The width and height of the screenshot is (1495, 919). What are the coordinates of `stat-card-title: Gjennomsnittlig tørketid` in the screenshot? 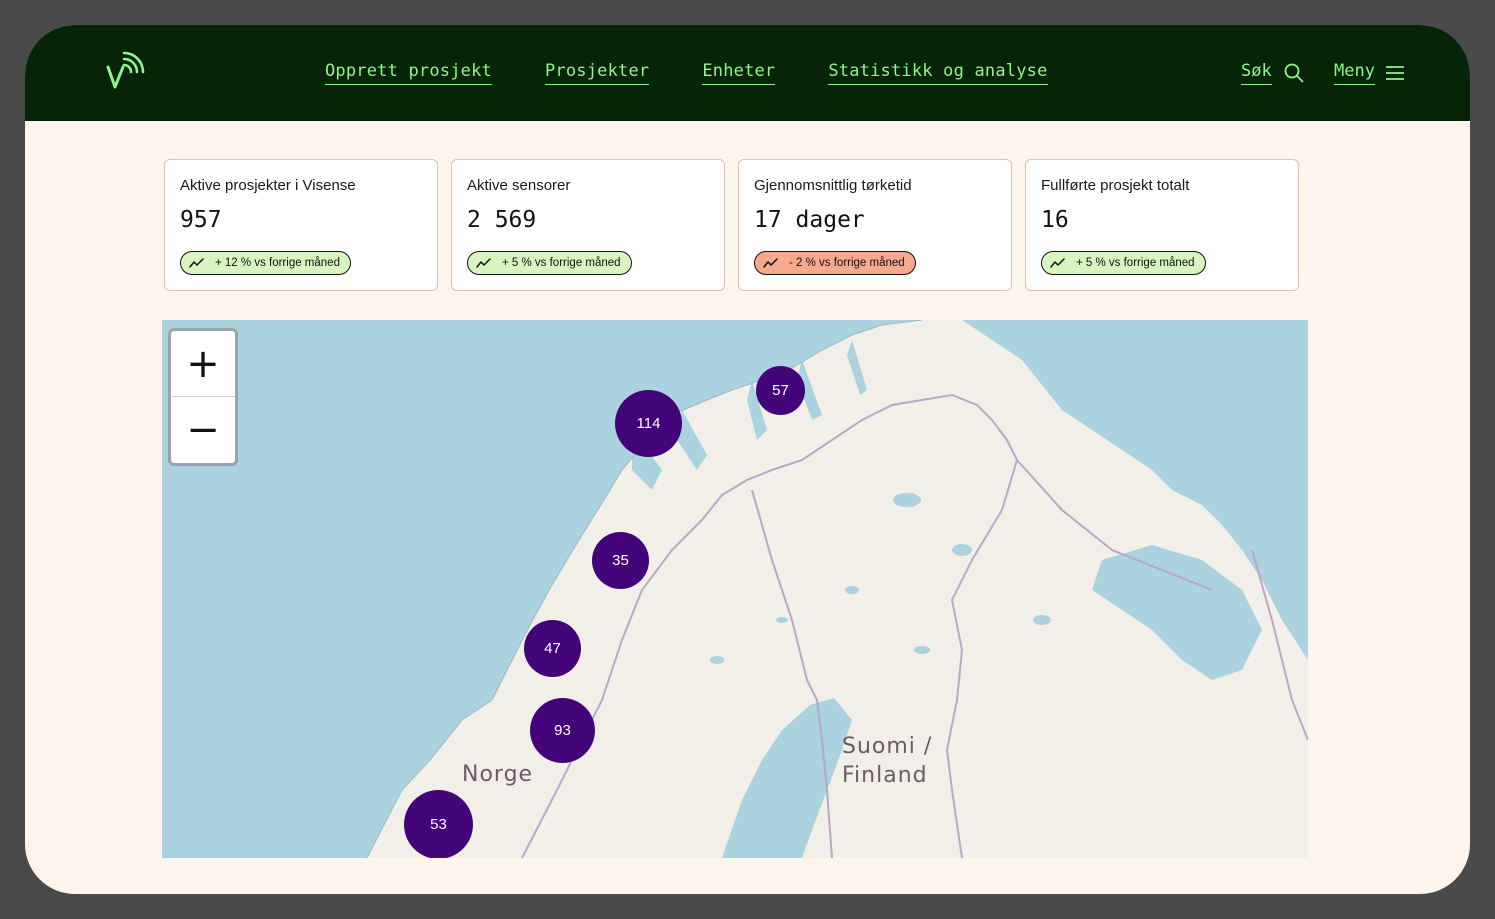 It's located at (833, 185).